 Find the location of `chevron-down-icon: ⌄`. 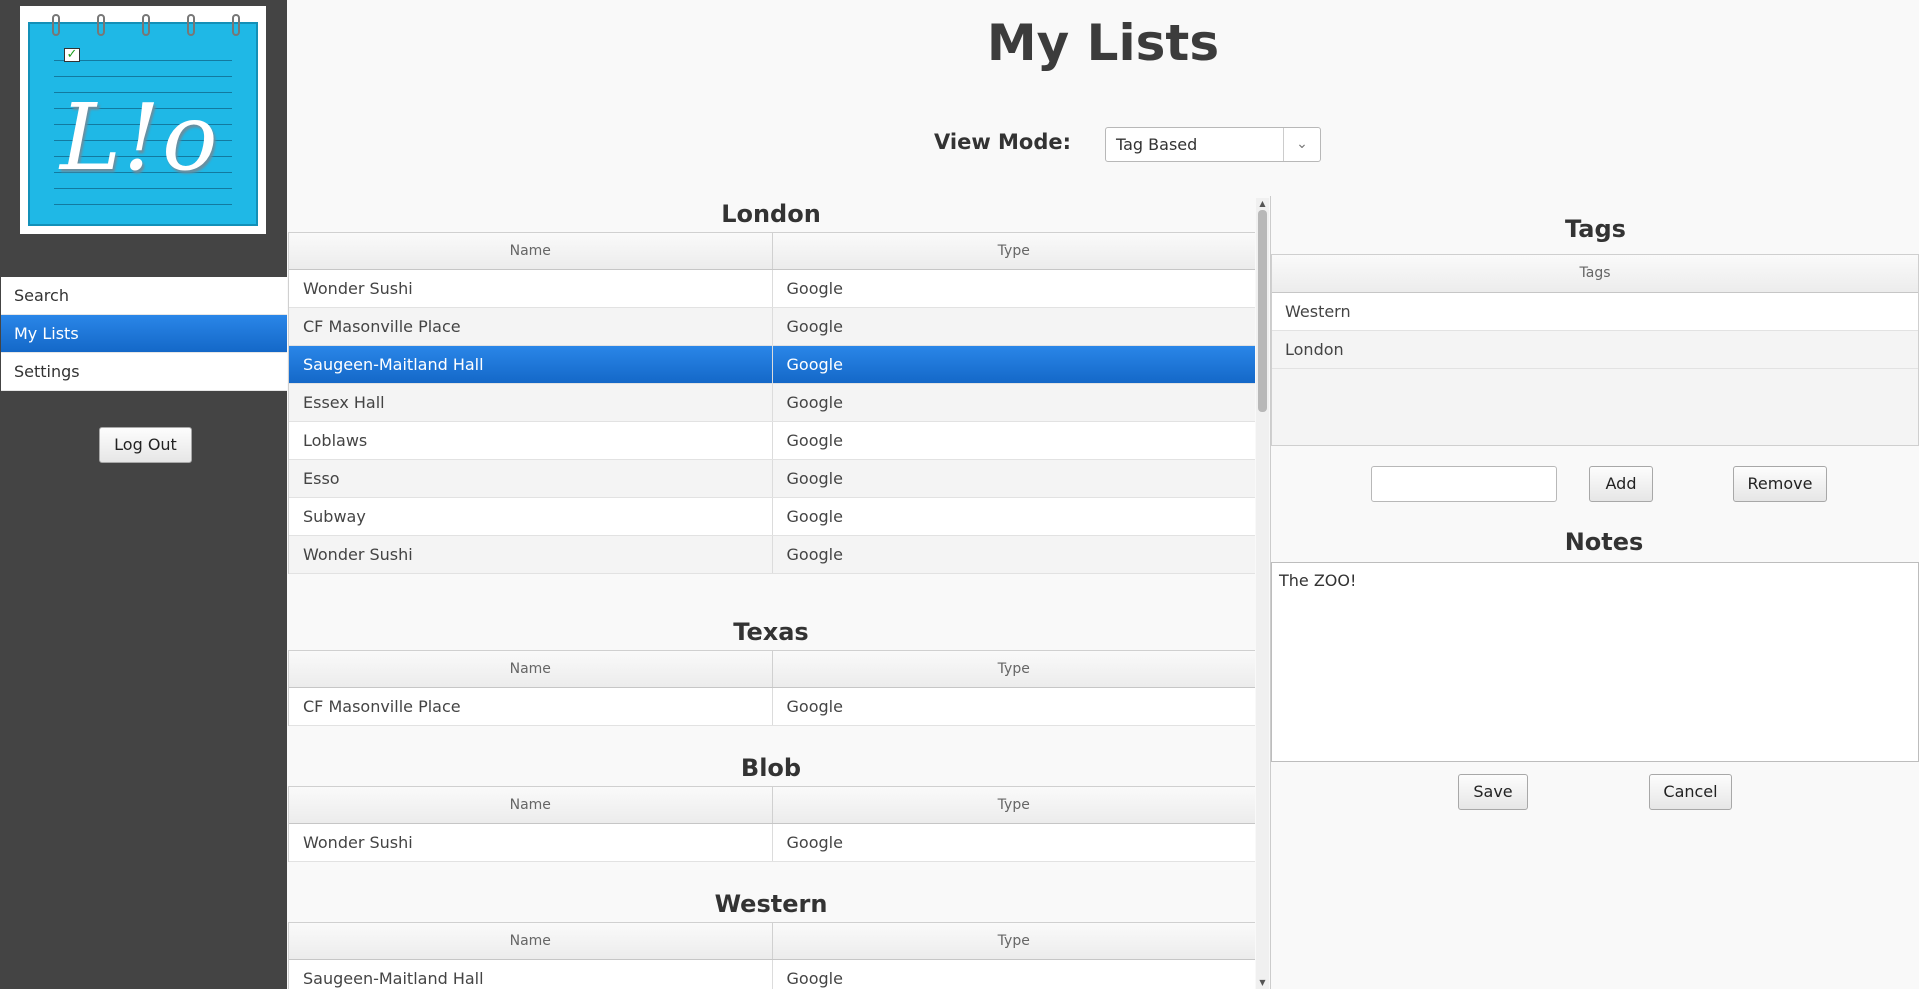

chevron-down-icon: ⌄ is located at coordinates (1301, 144).